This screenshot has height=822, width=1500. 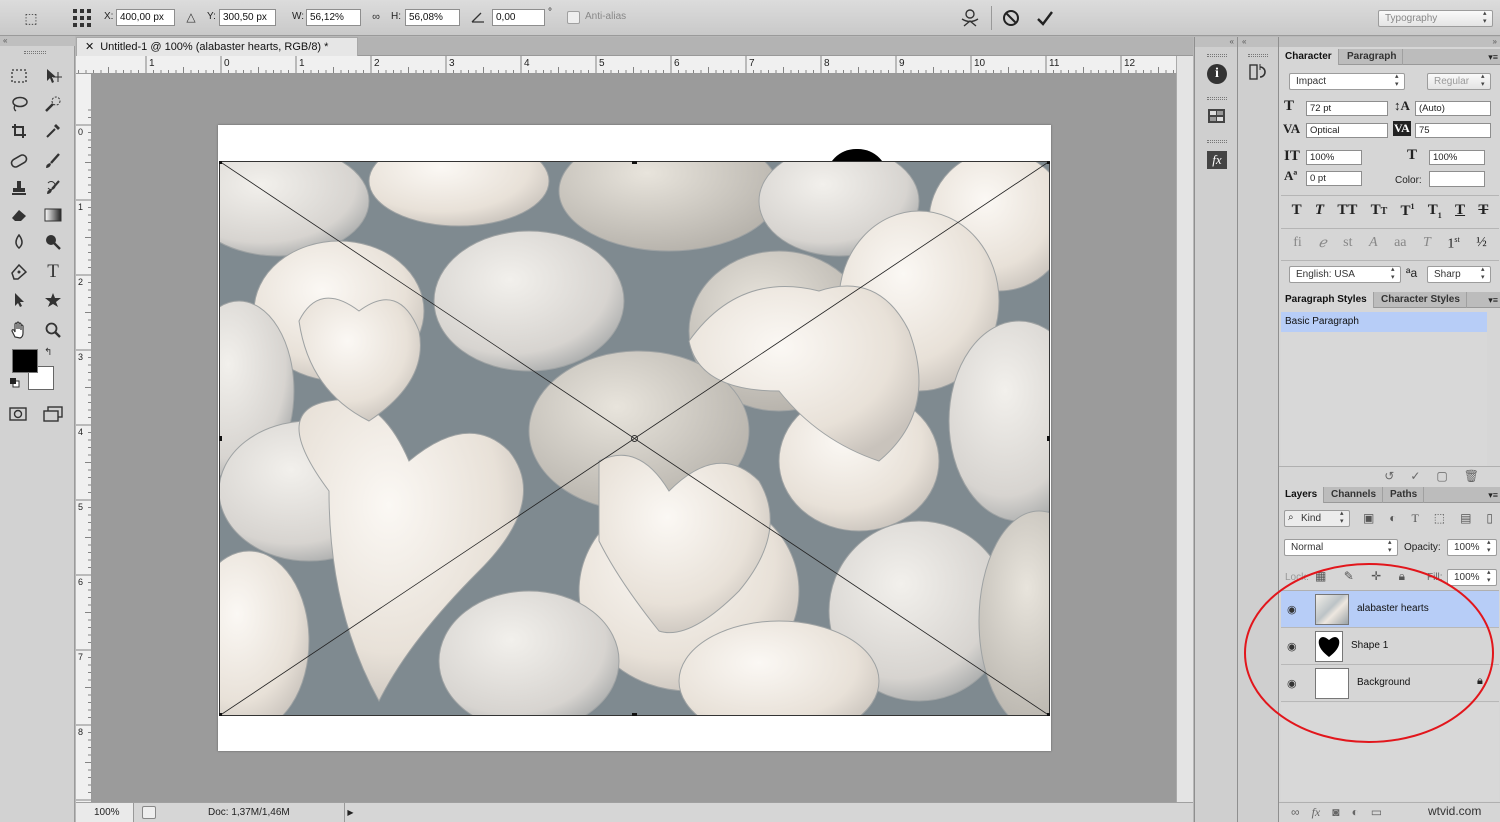 What do you see at coordinates (1347, 245) in the screenshot?
I see `stylistic-alt-icon: st` at bounding box center [1347, 245].